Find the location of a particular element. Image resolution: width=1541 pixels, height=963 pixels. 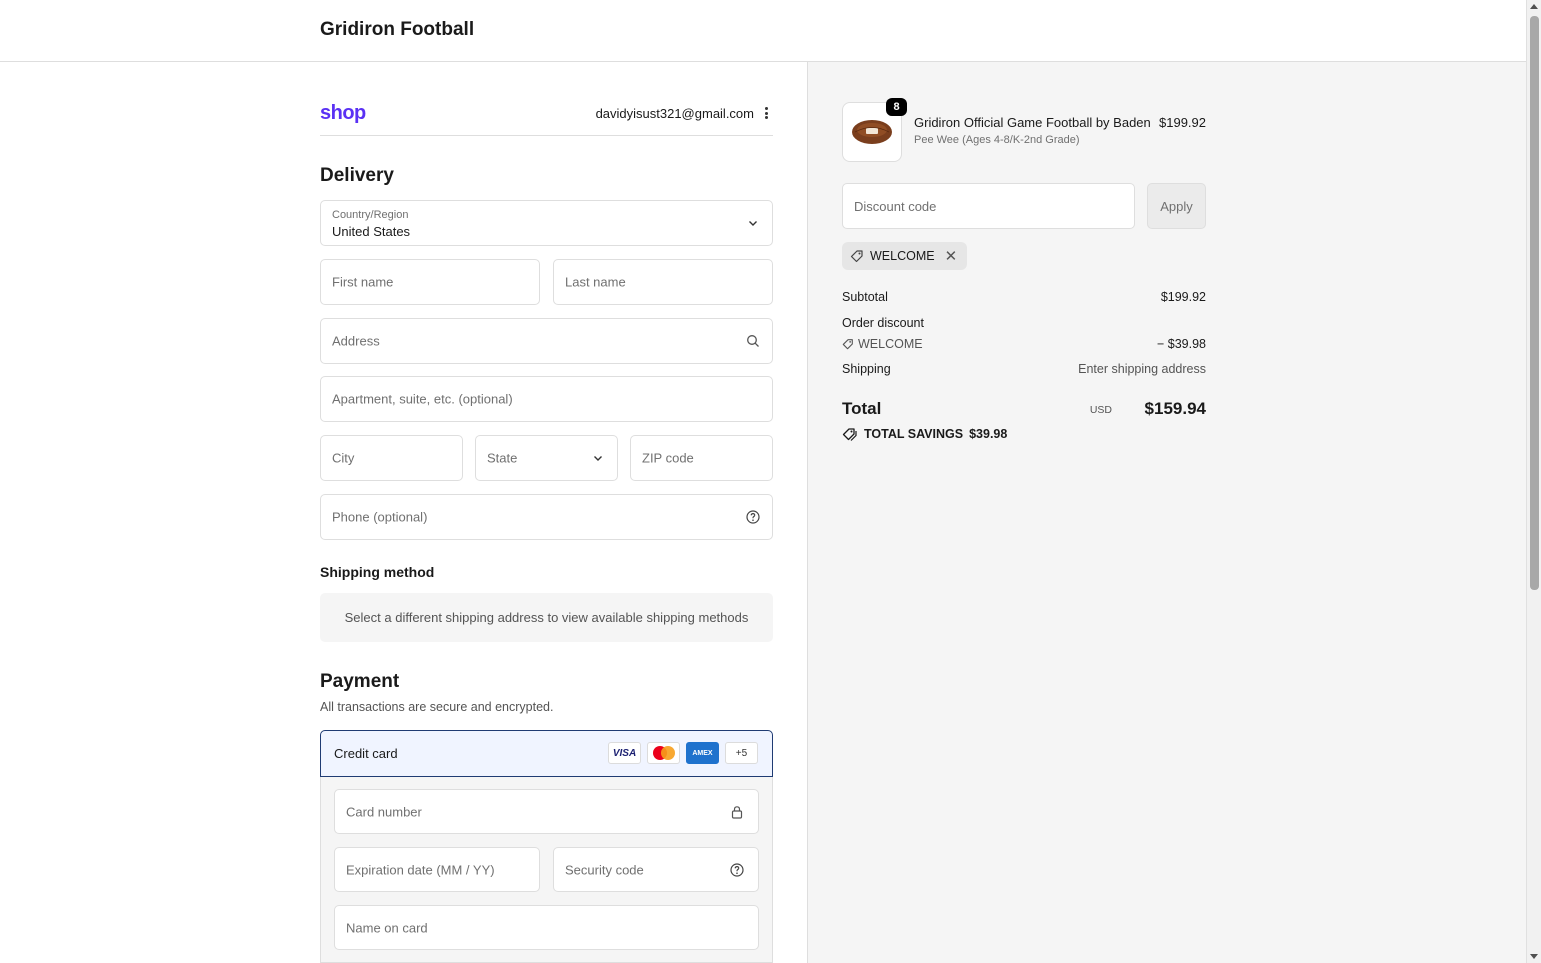

shipping-method-heading: Shipping method is located at coordinates (377, 572).